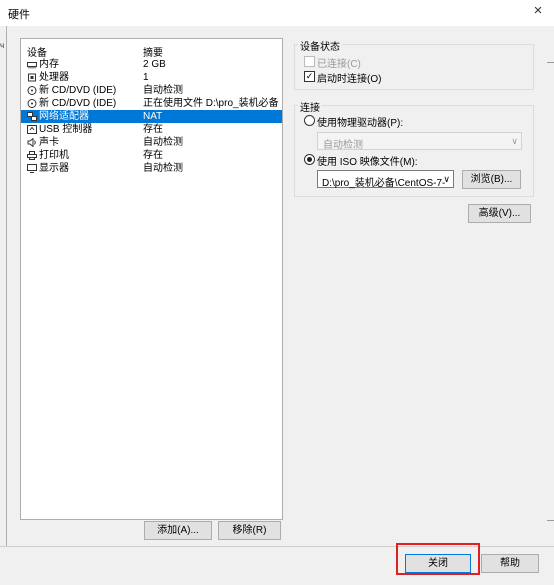  Describe the element at coordinates (310, 106) in the screenshot. I see `connection-title: 连接` at that location.